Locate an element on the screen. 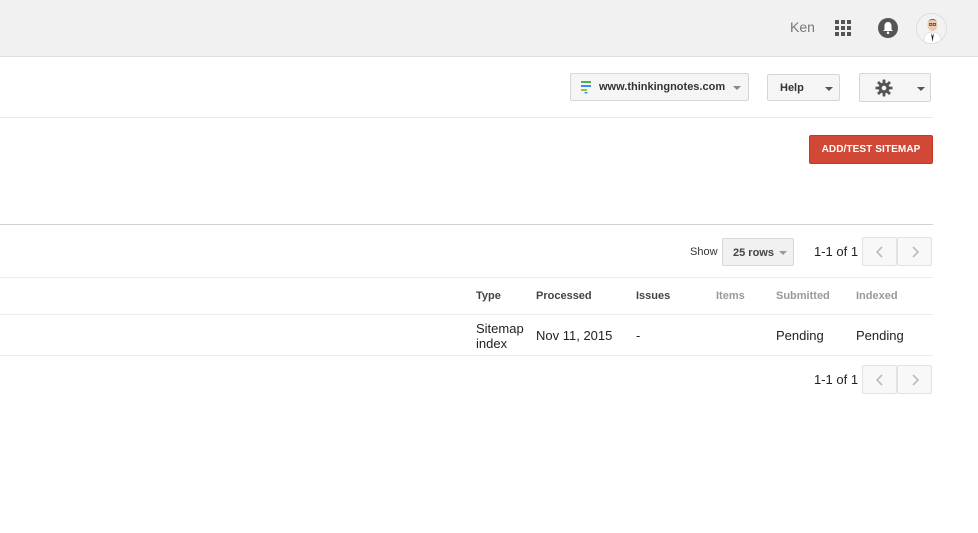 This screenshot has height=533, width=978. table-header-divider is located at coordinates (466, 314).